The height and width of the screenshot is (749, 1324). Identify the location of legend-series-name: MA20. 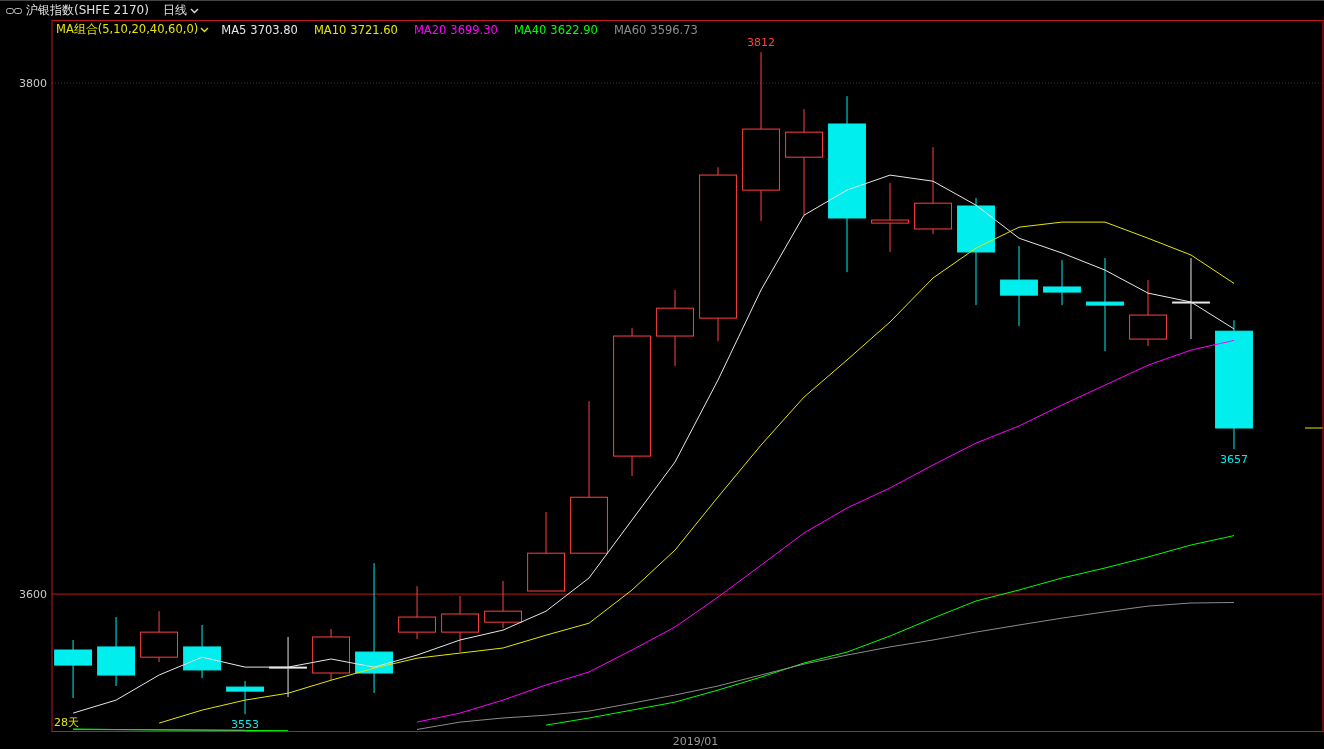
(430, 29).